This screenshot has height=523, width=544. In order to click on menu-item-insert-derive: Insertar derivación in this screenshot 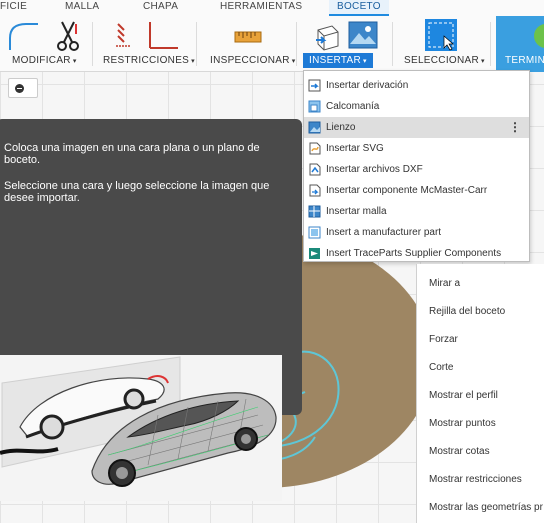, I will do `click(416, 85)`.